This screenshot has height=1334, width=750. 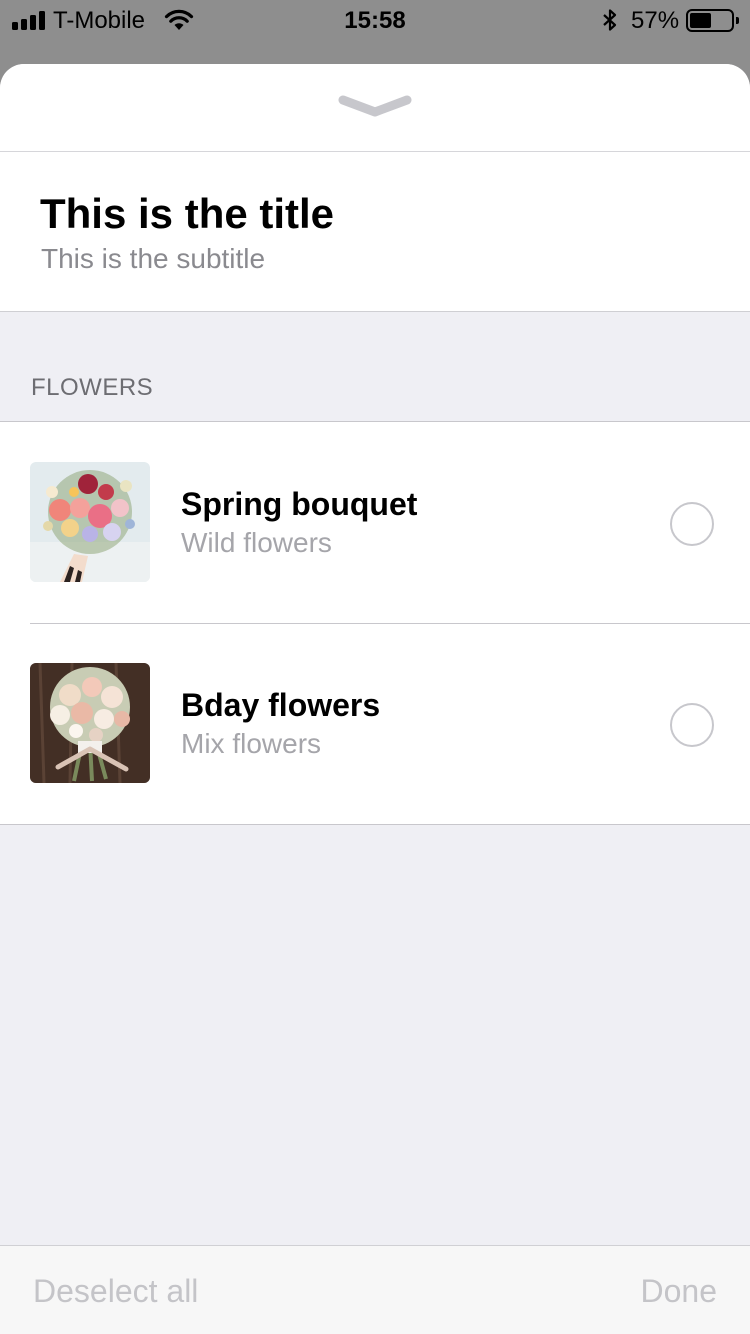 What do you see at coordinates (610, 20) in the screenshot?
I see `bluetooth-icon` at bounding box center [610, 20].